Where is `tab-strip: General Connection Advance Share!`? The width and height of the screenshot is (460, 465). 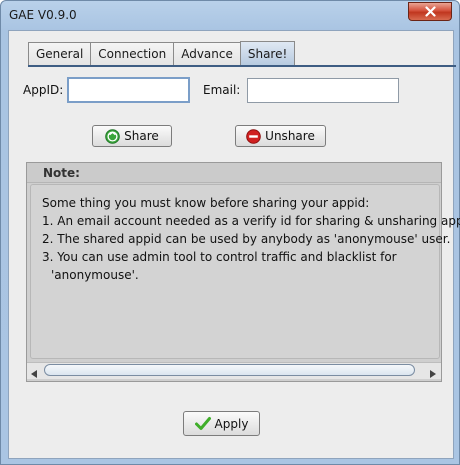 tab-strip: General Connection Advance Share! is located at coordinates (162, 53).